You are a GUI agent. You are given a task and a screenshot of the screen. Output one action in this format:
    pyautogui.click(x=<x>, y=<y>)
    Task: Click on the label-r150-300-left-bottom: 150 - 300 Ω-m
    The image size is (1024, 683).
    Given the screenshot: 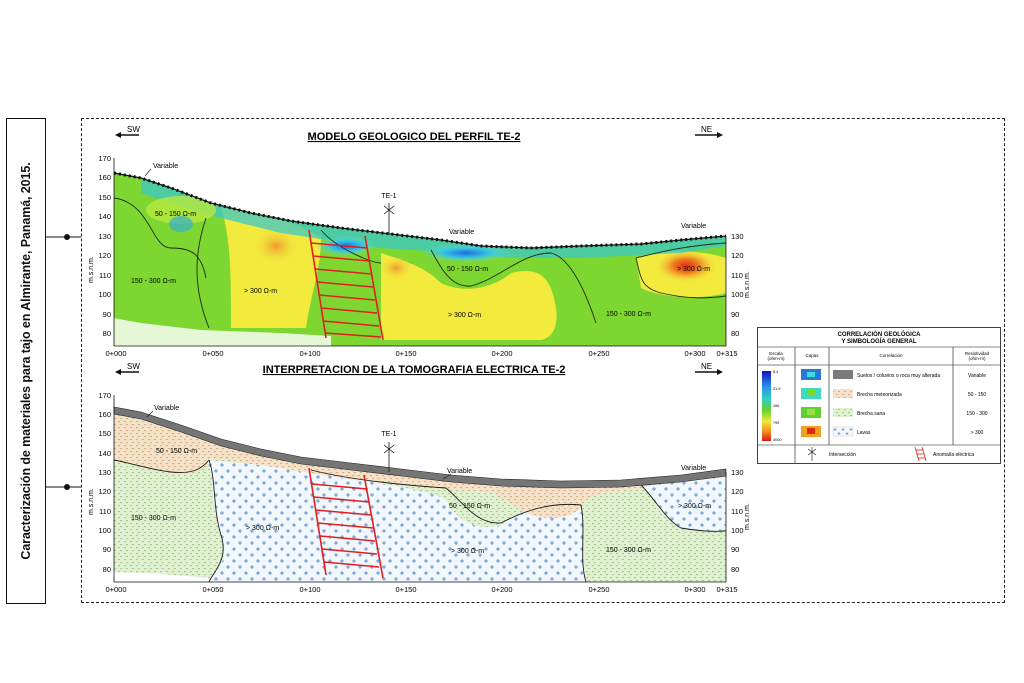 What is the action you would take?
    pyautogui.click(x=153, y=518)
    